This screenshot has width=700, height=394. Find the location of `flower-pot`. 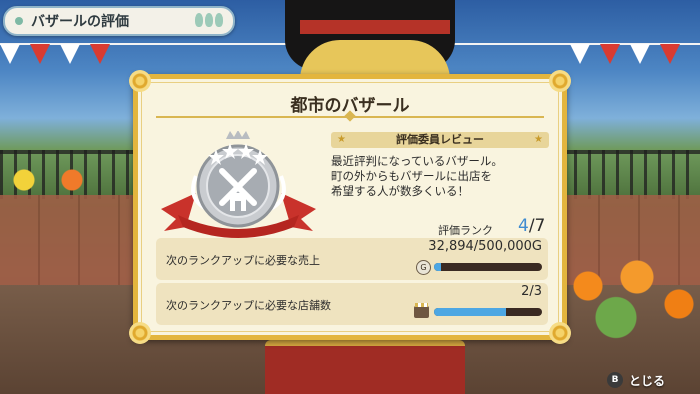

flower-pot is located at coordinates (365, 367).